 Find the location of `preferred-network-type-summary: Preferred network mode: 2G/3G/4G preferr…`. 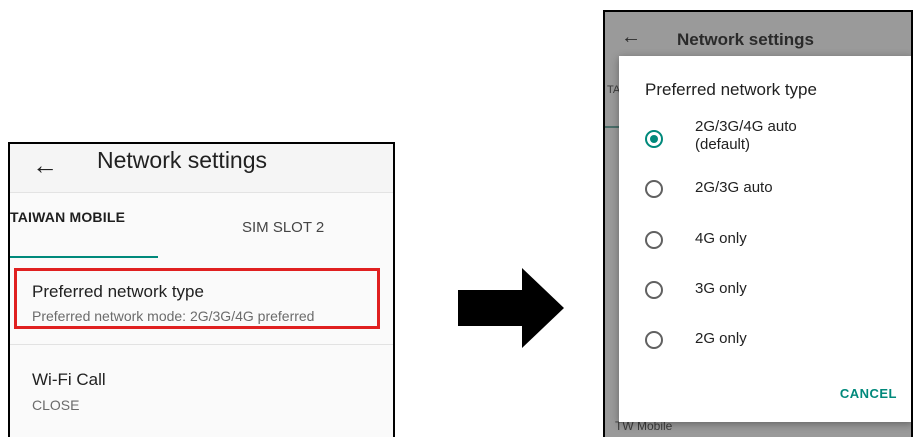

preferred-network-type-summary: Preferred network mode: 2G/3G/4G preferr… is located at coordinates (173, 316).